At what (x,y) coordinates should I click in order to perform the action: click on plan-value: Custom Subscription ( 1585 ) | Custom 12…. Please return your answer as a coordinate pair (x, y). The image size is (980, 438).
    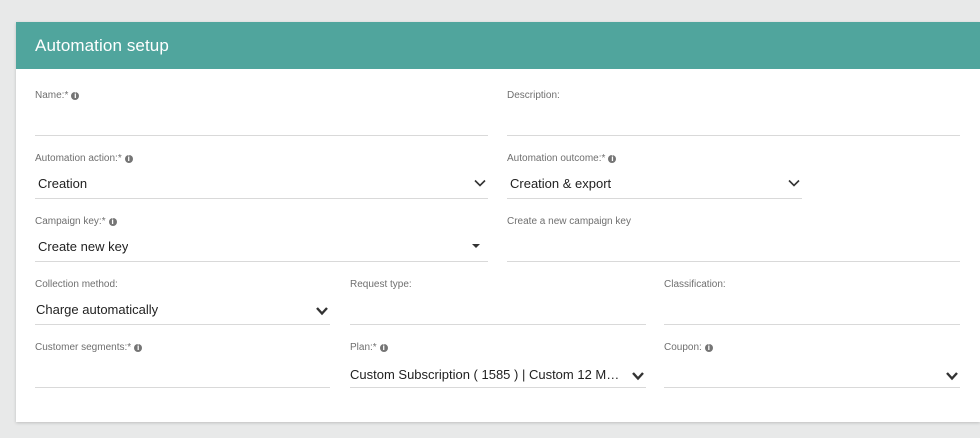
    Looking at the image, I should click on (486, 374).